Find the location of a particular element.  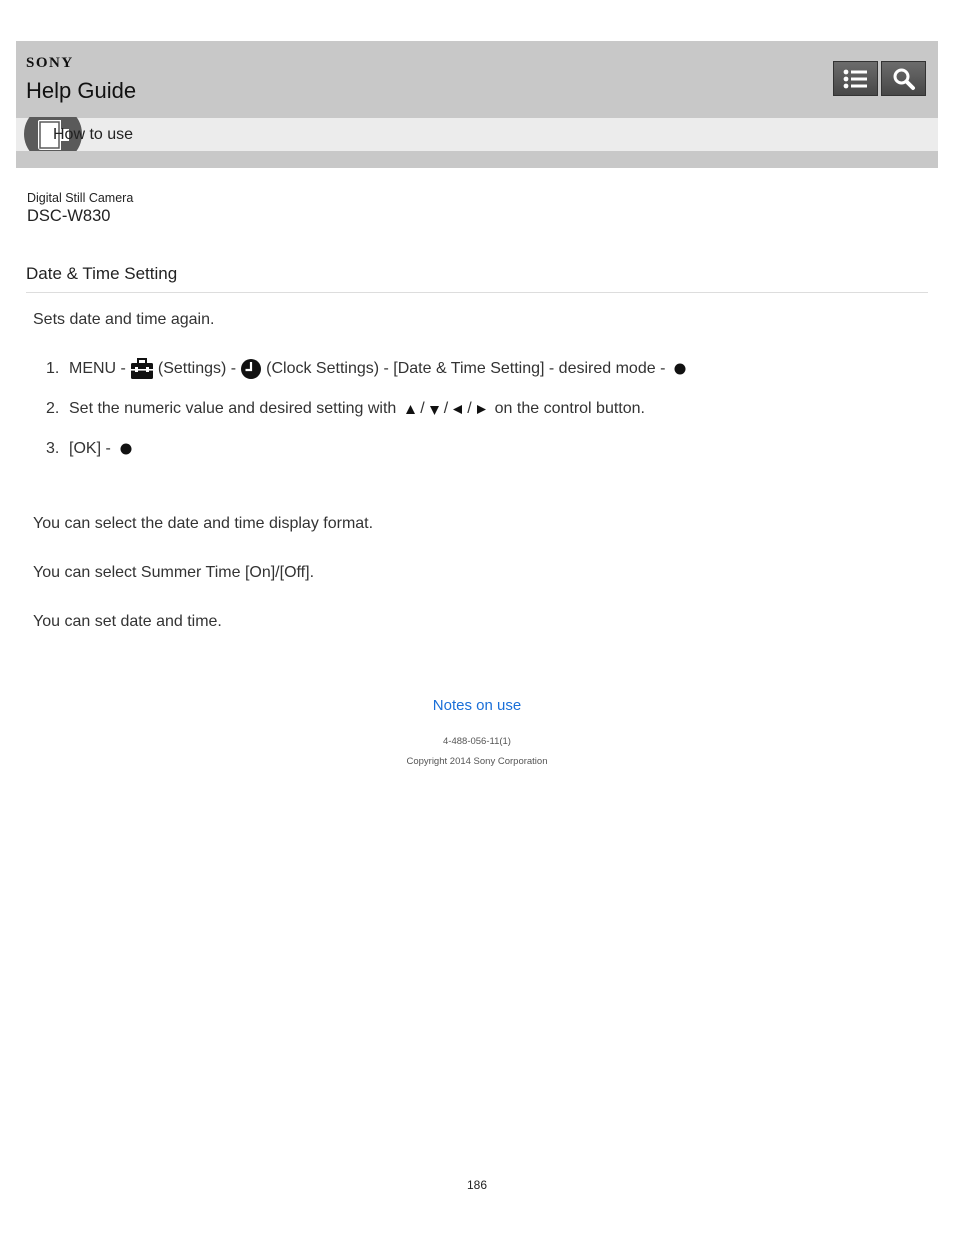

search-icon is located at coordinates (904, 79).